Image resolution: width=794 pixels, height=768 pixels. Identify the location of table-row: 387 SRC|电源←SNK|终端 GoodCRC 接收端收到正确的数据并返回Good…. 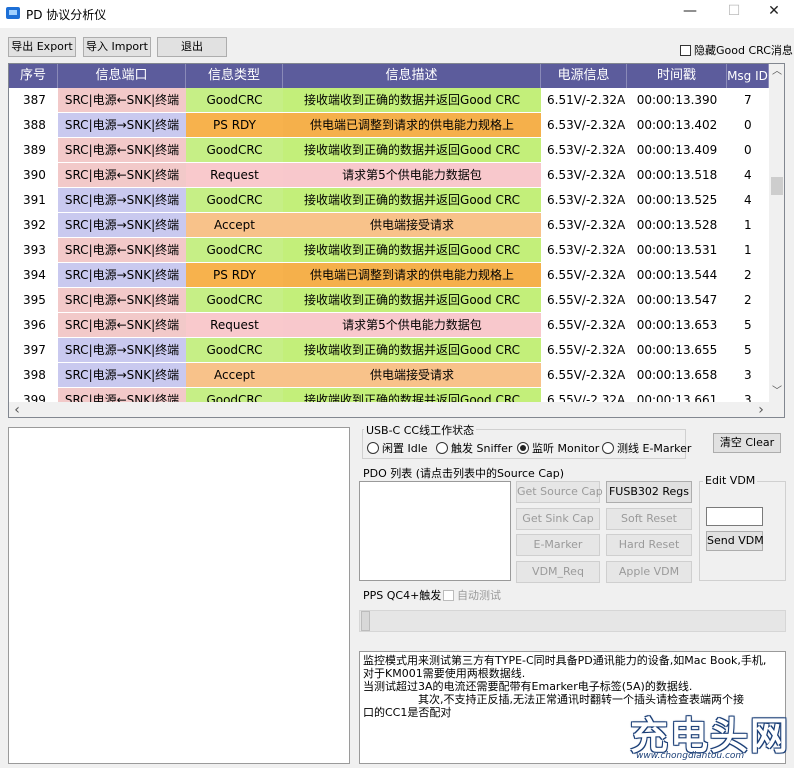
(389, 100).